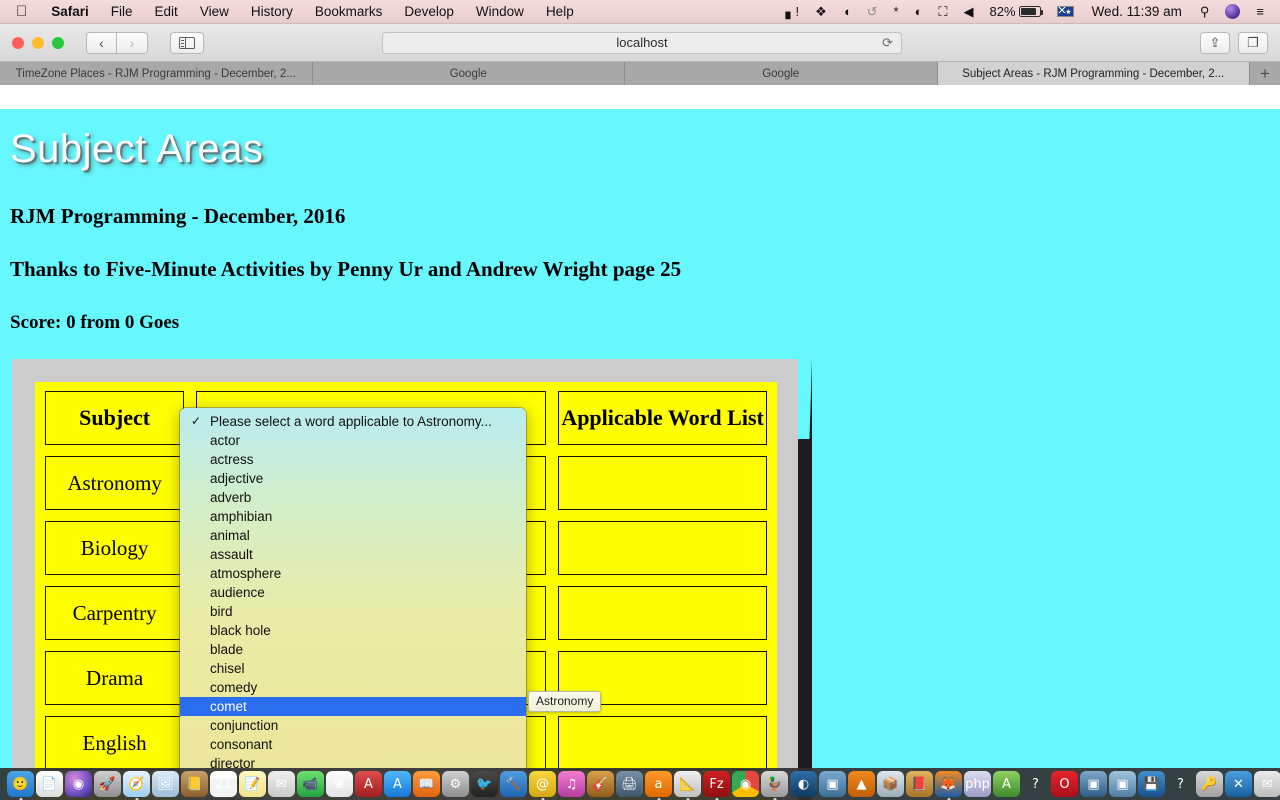 Image resolution: width=1280 pixels, height=800 pixels. I want to click on dock-icon-cyberduck: 🦆, so click(774, 784).